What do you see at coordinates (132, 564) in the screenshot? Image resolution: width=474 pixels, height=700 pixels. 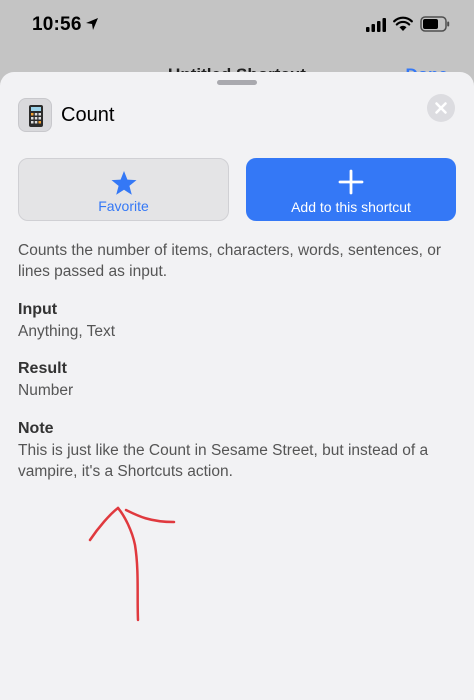 I see `annotation-arrow-icon` at bounding box center [132, 564].